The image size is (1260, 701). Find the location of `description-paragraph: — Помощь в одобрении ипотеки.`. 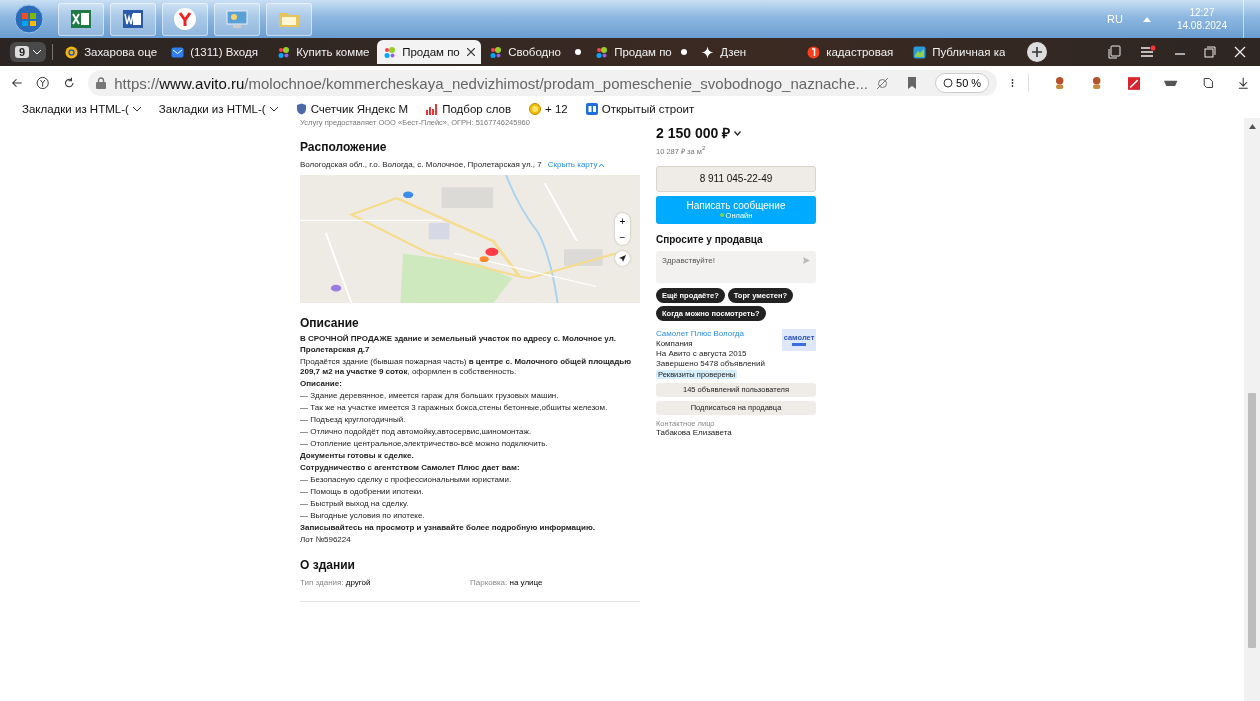

description-paragraph: — Помощь в одобрении ипотеки. is located at coordinates (362, 492).